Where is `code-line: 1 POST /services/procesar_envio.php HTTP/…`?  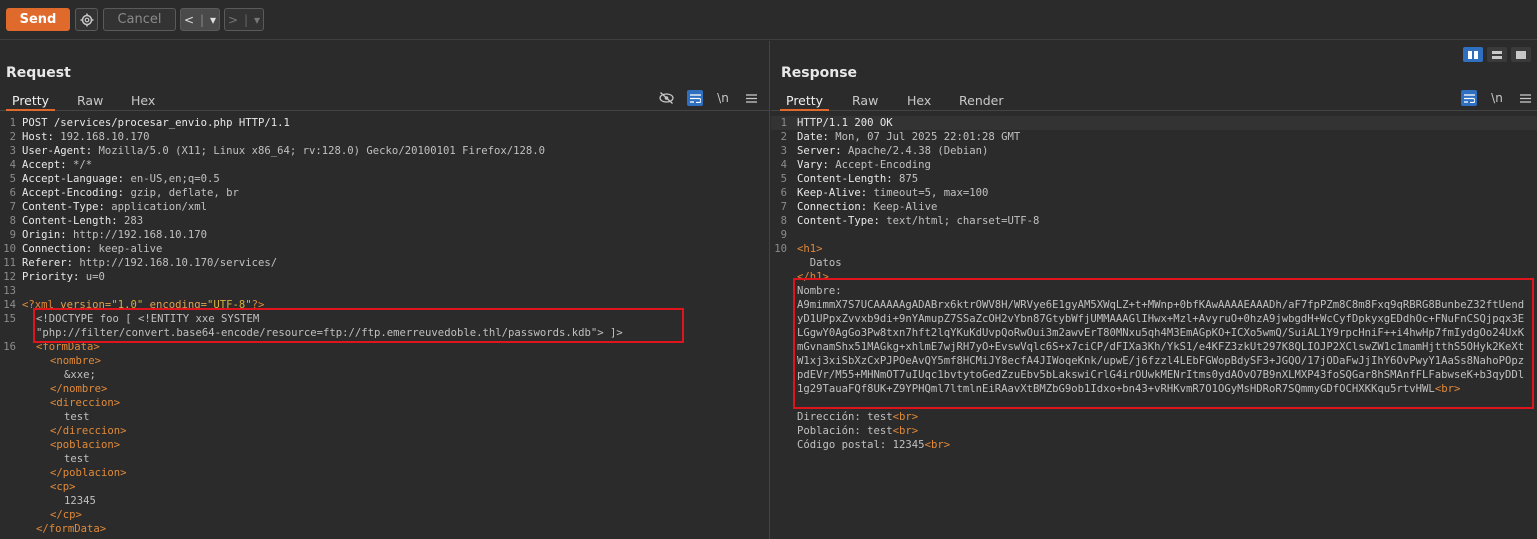
code-line: 1 POST /services/procesar_envio.php HTTP/… is located at coordinates (149, 123).